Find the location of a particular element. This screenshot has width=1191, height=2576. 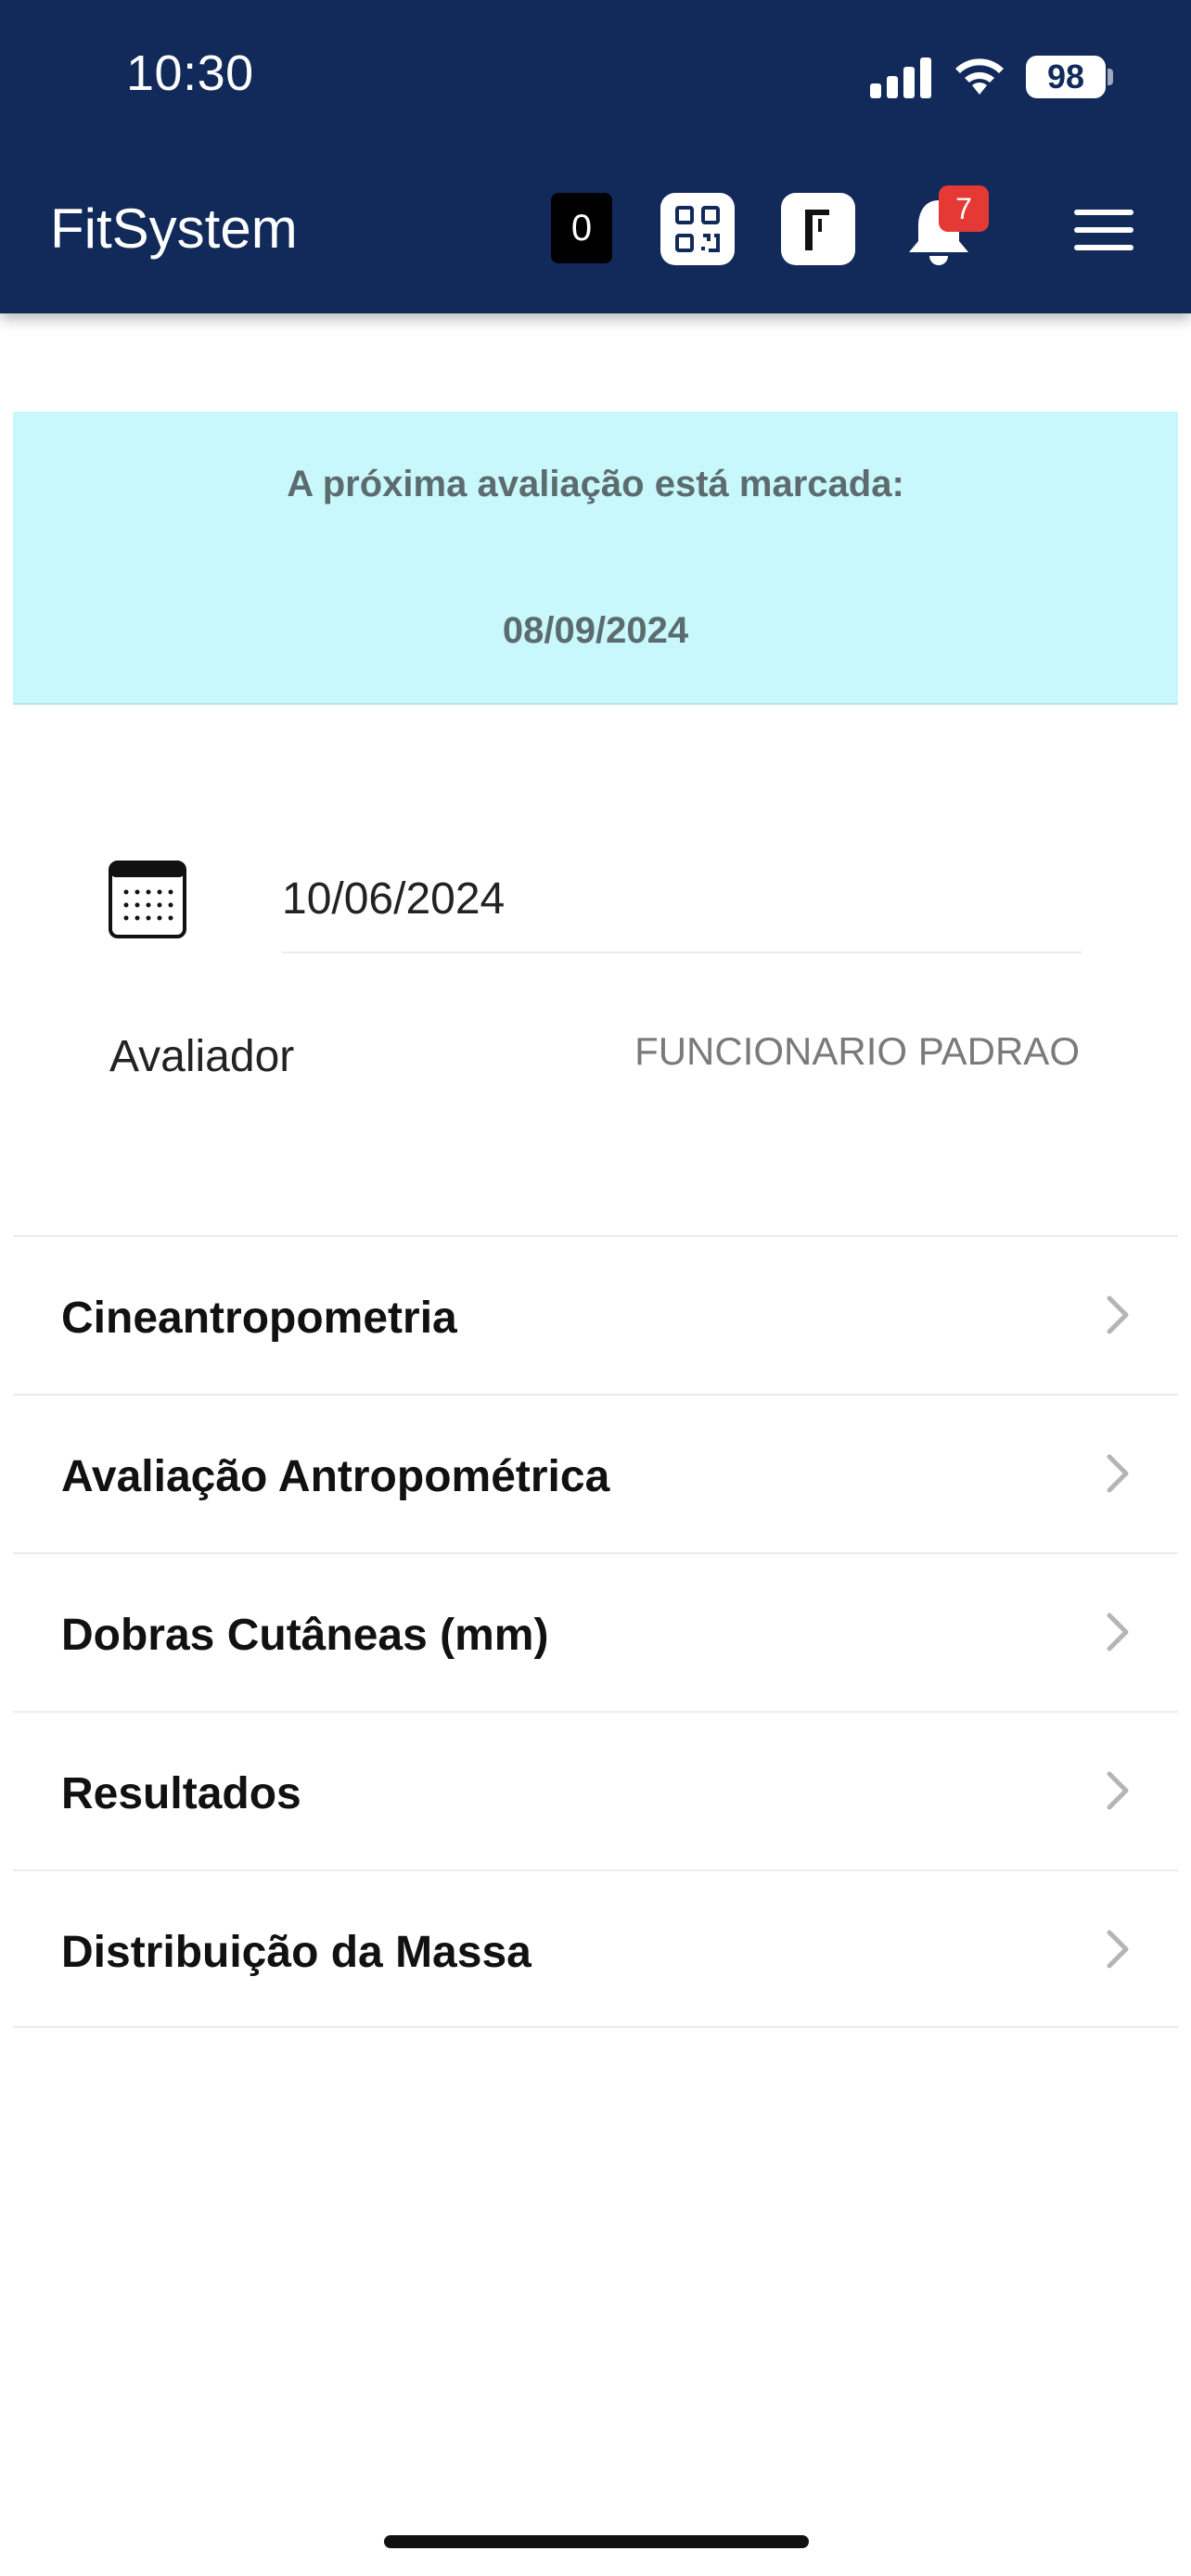

wifi-icon is located at coordinates (980, 76).